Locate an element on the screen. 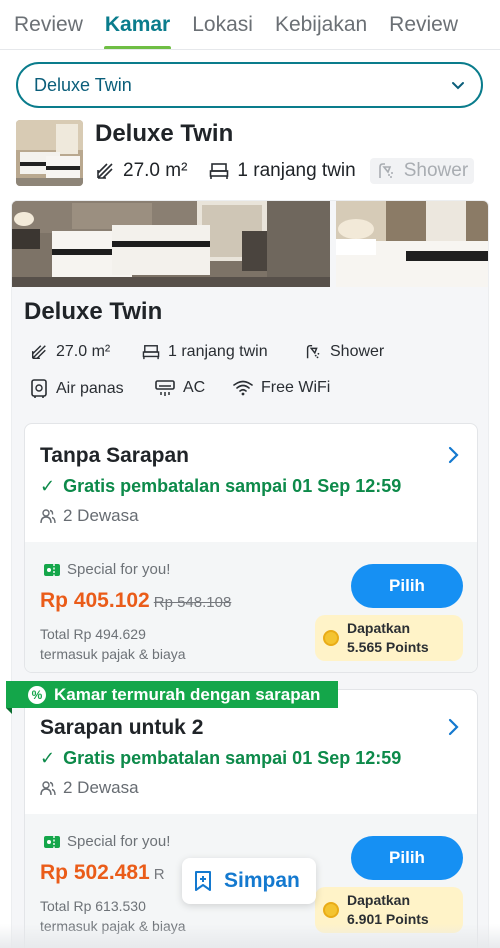  cheapest-breakfast-ribbon: % Kamar termurah dengan sarapan is located at coordinates (172, 697).